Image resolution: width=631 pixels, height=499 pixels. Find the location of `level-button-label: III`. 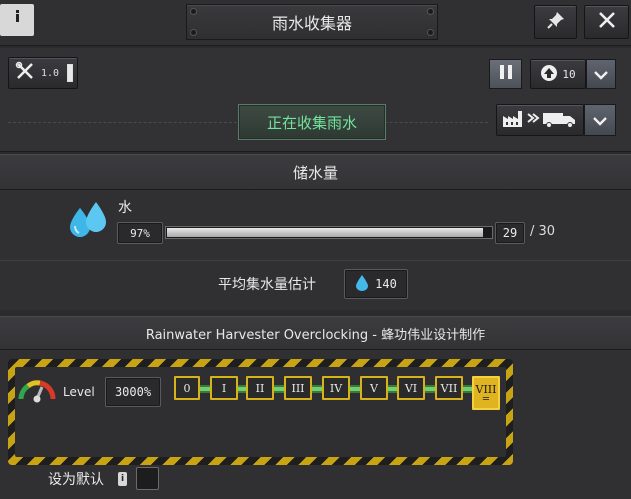

level-button-label: III is located at coordinates (298, 388).